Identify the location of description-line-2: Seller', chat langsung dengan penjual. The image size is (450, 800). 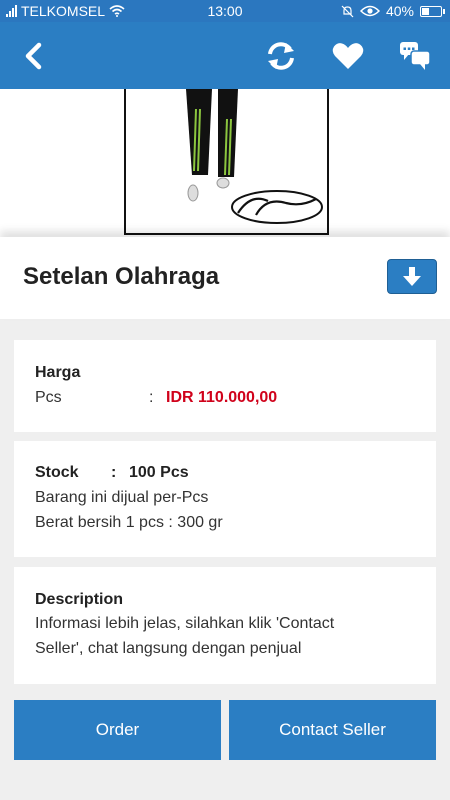
(168, 648).